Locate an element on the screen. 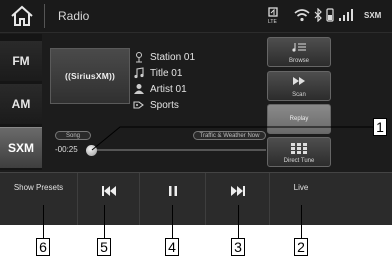  callout-6: 6 is located at coordinates (43, 247).